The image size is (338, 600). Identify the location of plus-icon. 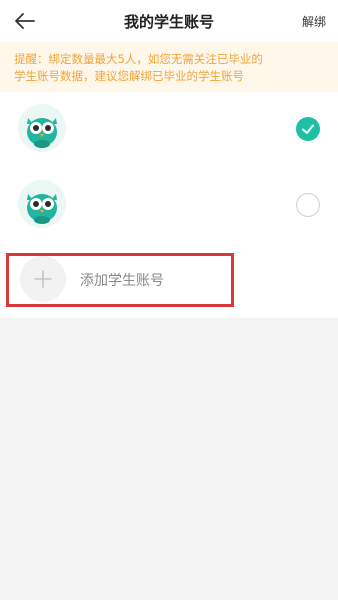
(43, 279).